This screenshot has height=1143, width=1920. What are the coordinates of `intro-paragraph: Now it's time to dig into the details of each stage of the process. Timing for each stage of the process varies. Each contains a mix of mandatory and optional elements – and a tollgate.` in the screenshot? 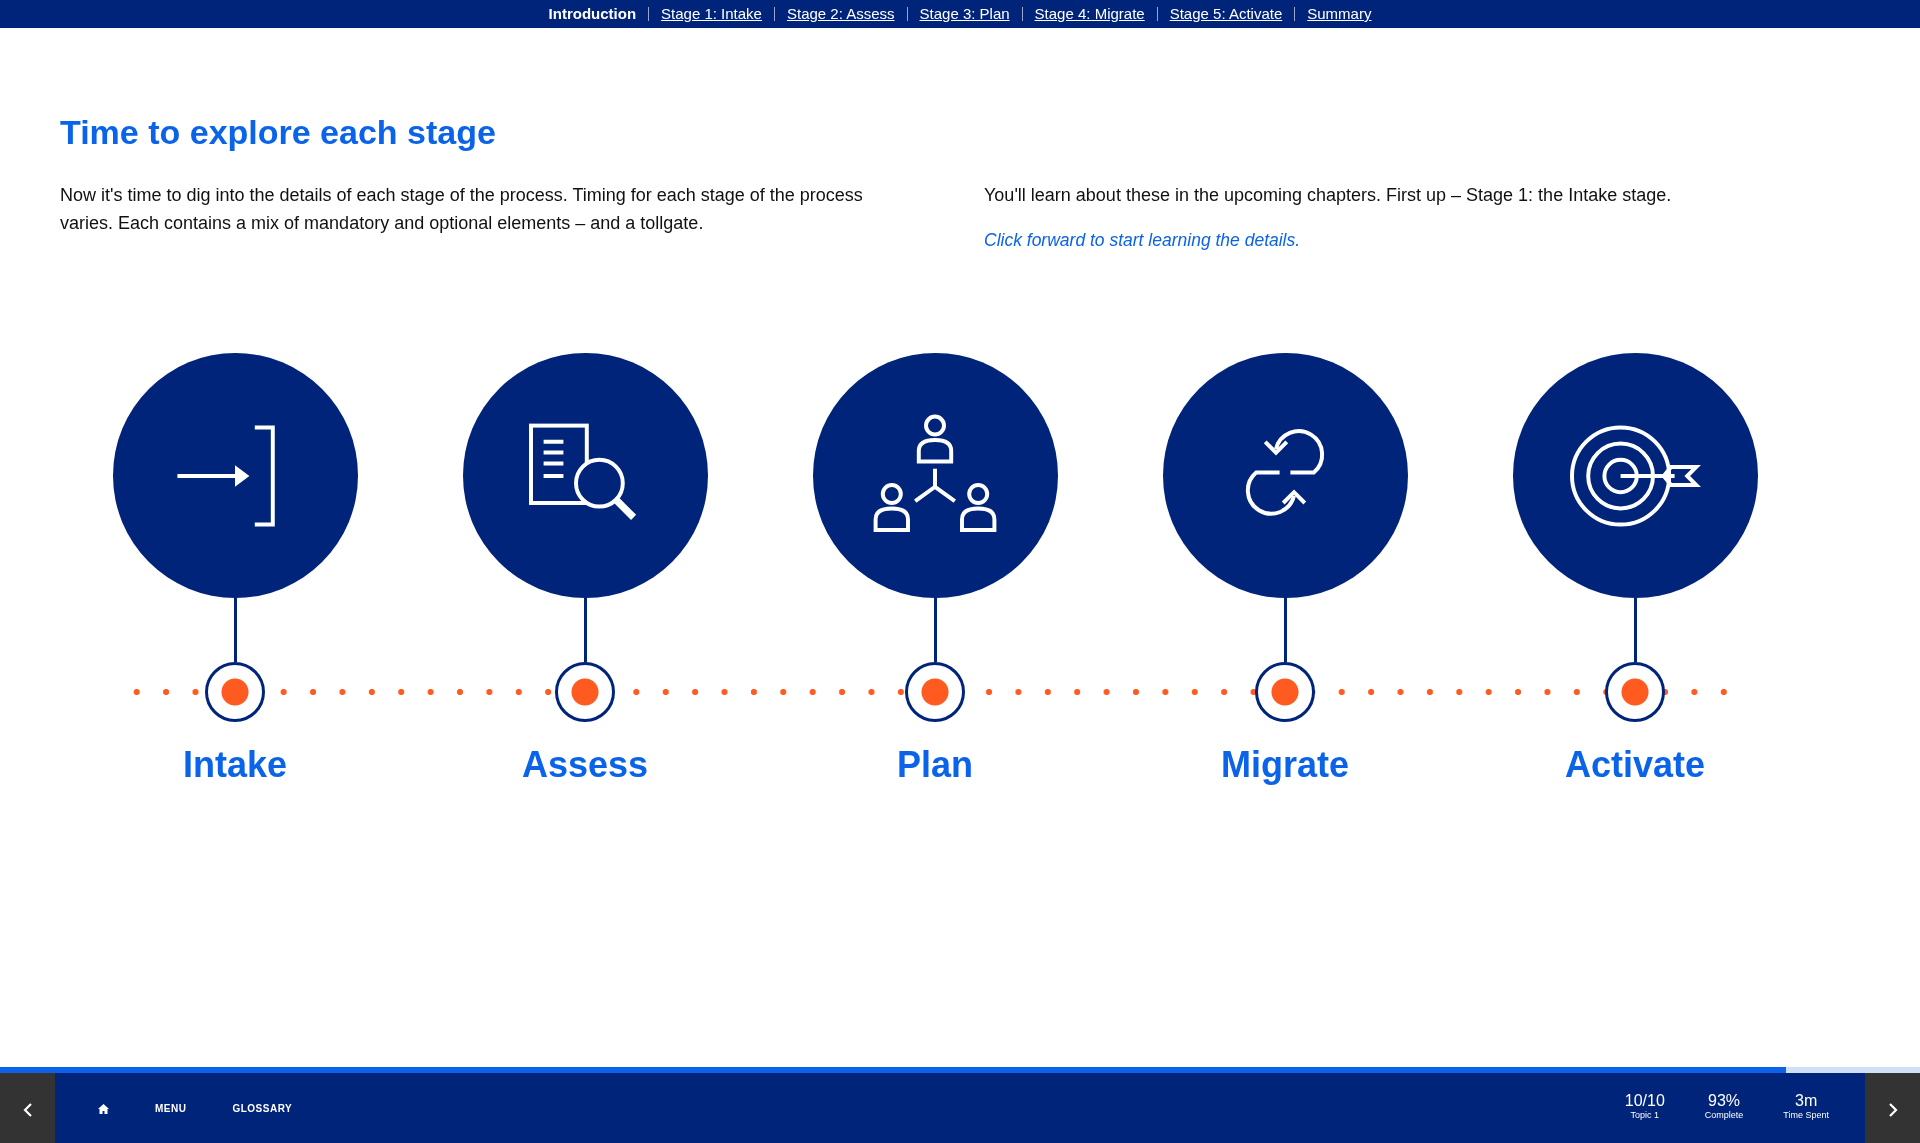 It's located at (462, 209).